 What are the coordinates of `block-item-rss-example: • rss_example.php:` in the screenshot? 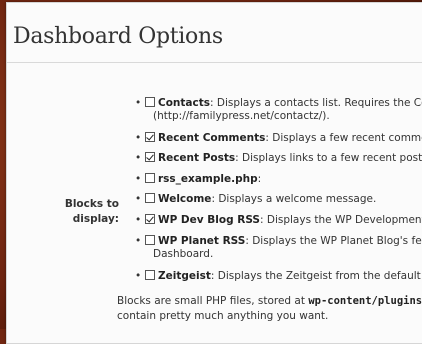 It's located at (198, 179).